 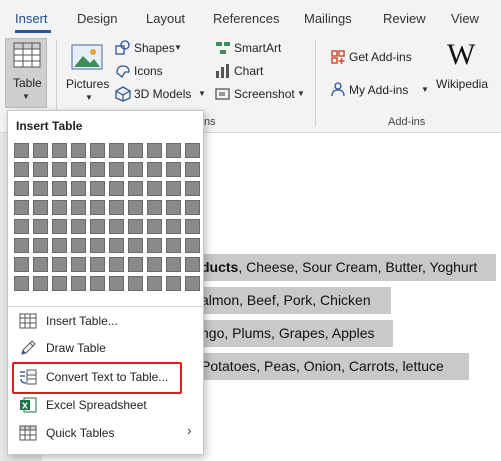 I want to click on screenshot-label: Screenshot, so click(x=264, y=94).